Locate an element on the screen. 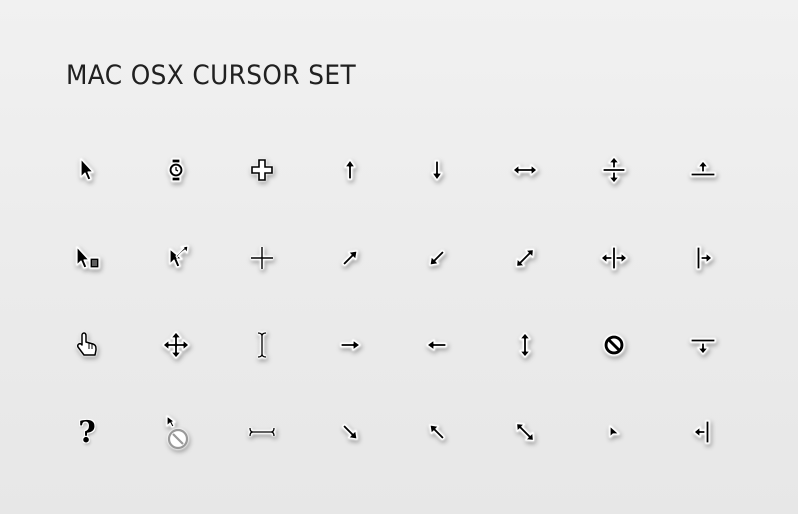 Image resolution: width=798 pixels, height=514 pixels. arrow-northwest-icon is located at coordinates (437, 432).